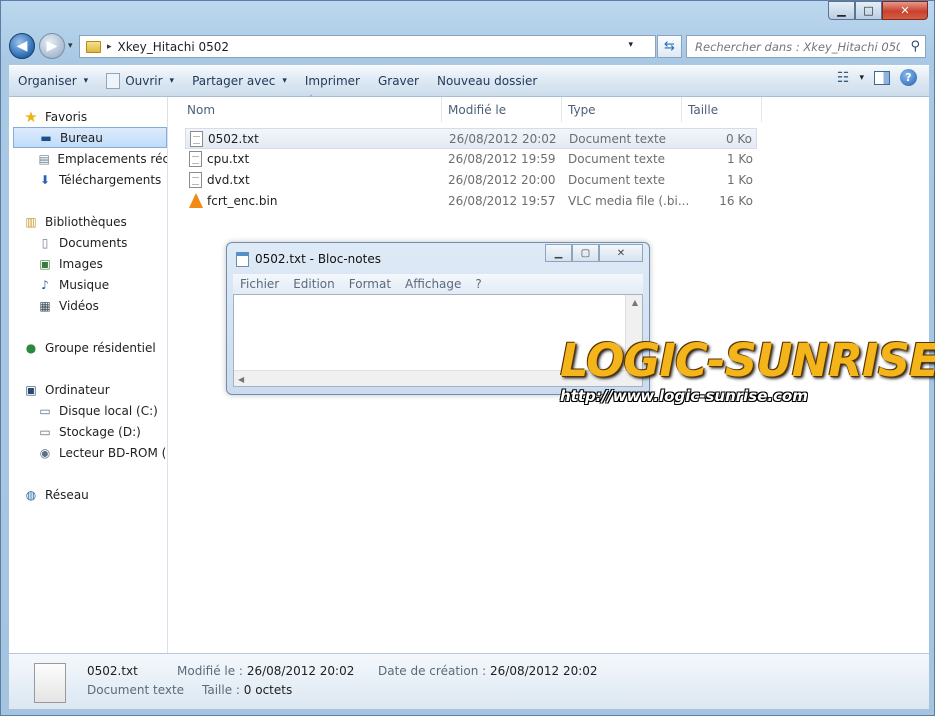 The image size is (935, 716). Describe the element at coordinates (367, 46) in the screenshot. I see `address-bar: ▸ Xkey_Hitachi 0502 ▾` at that location.